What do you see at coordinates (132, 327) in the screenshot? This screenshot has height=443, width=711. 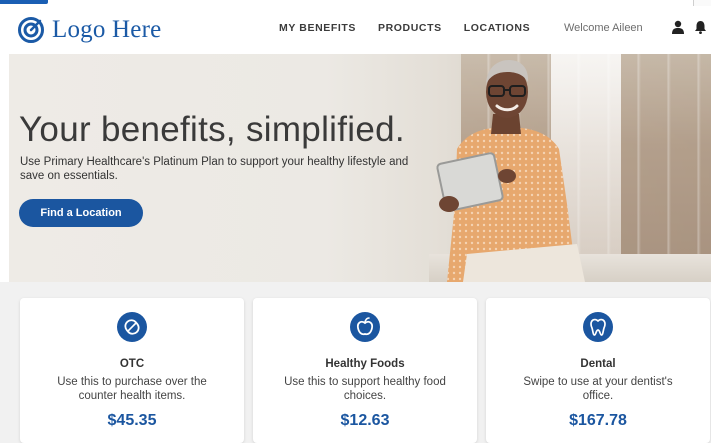 I see `pill-icon` at bounding box center [132, 327].